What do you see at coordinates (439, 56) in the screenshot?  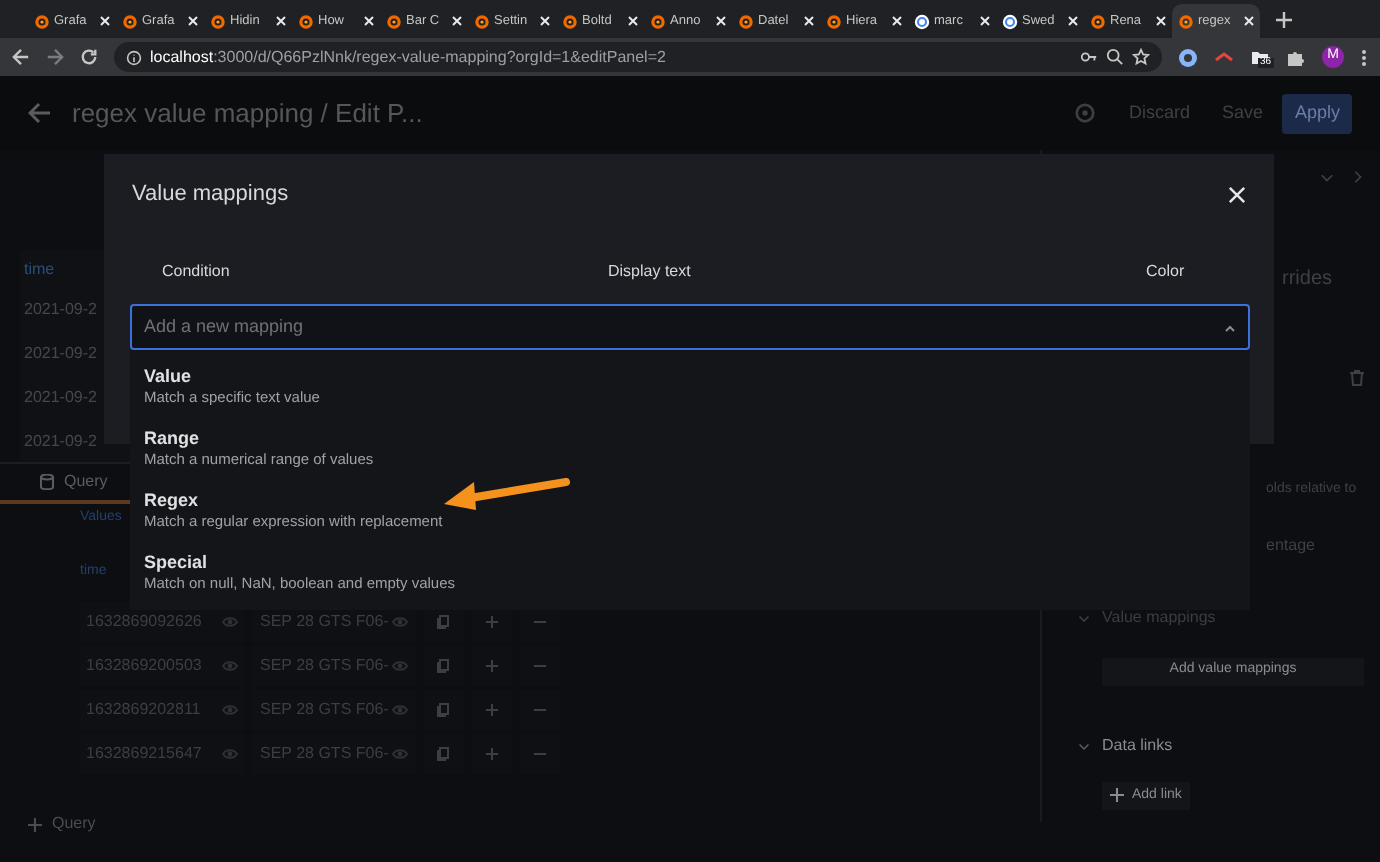 I see `url-path: :3000/d/Q66PzlNnk/regex-value-mapping?orgId=1&editPanel=2` at bounding box center [439, 56].